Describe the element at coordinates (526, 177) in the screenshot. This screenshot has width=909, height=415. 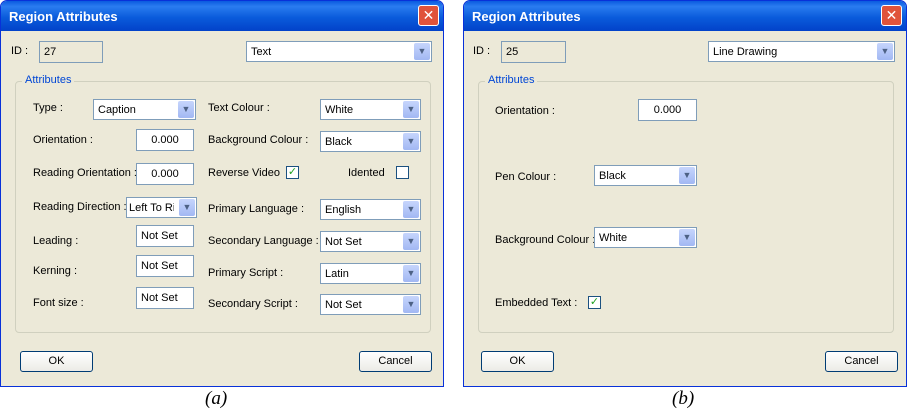
I see `pen-colour-label: Pen Colour :` at that location.